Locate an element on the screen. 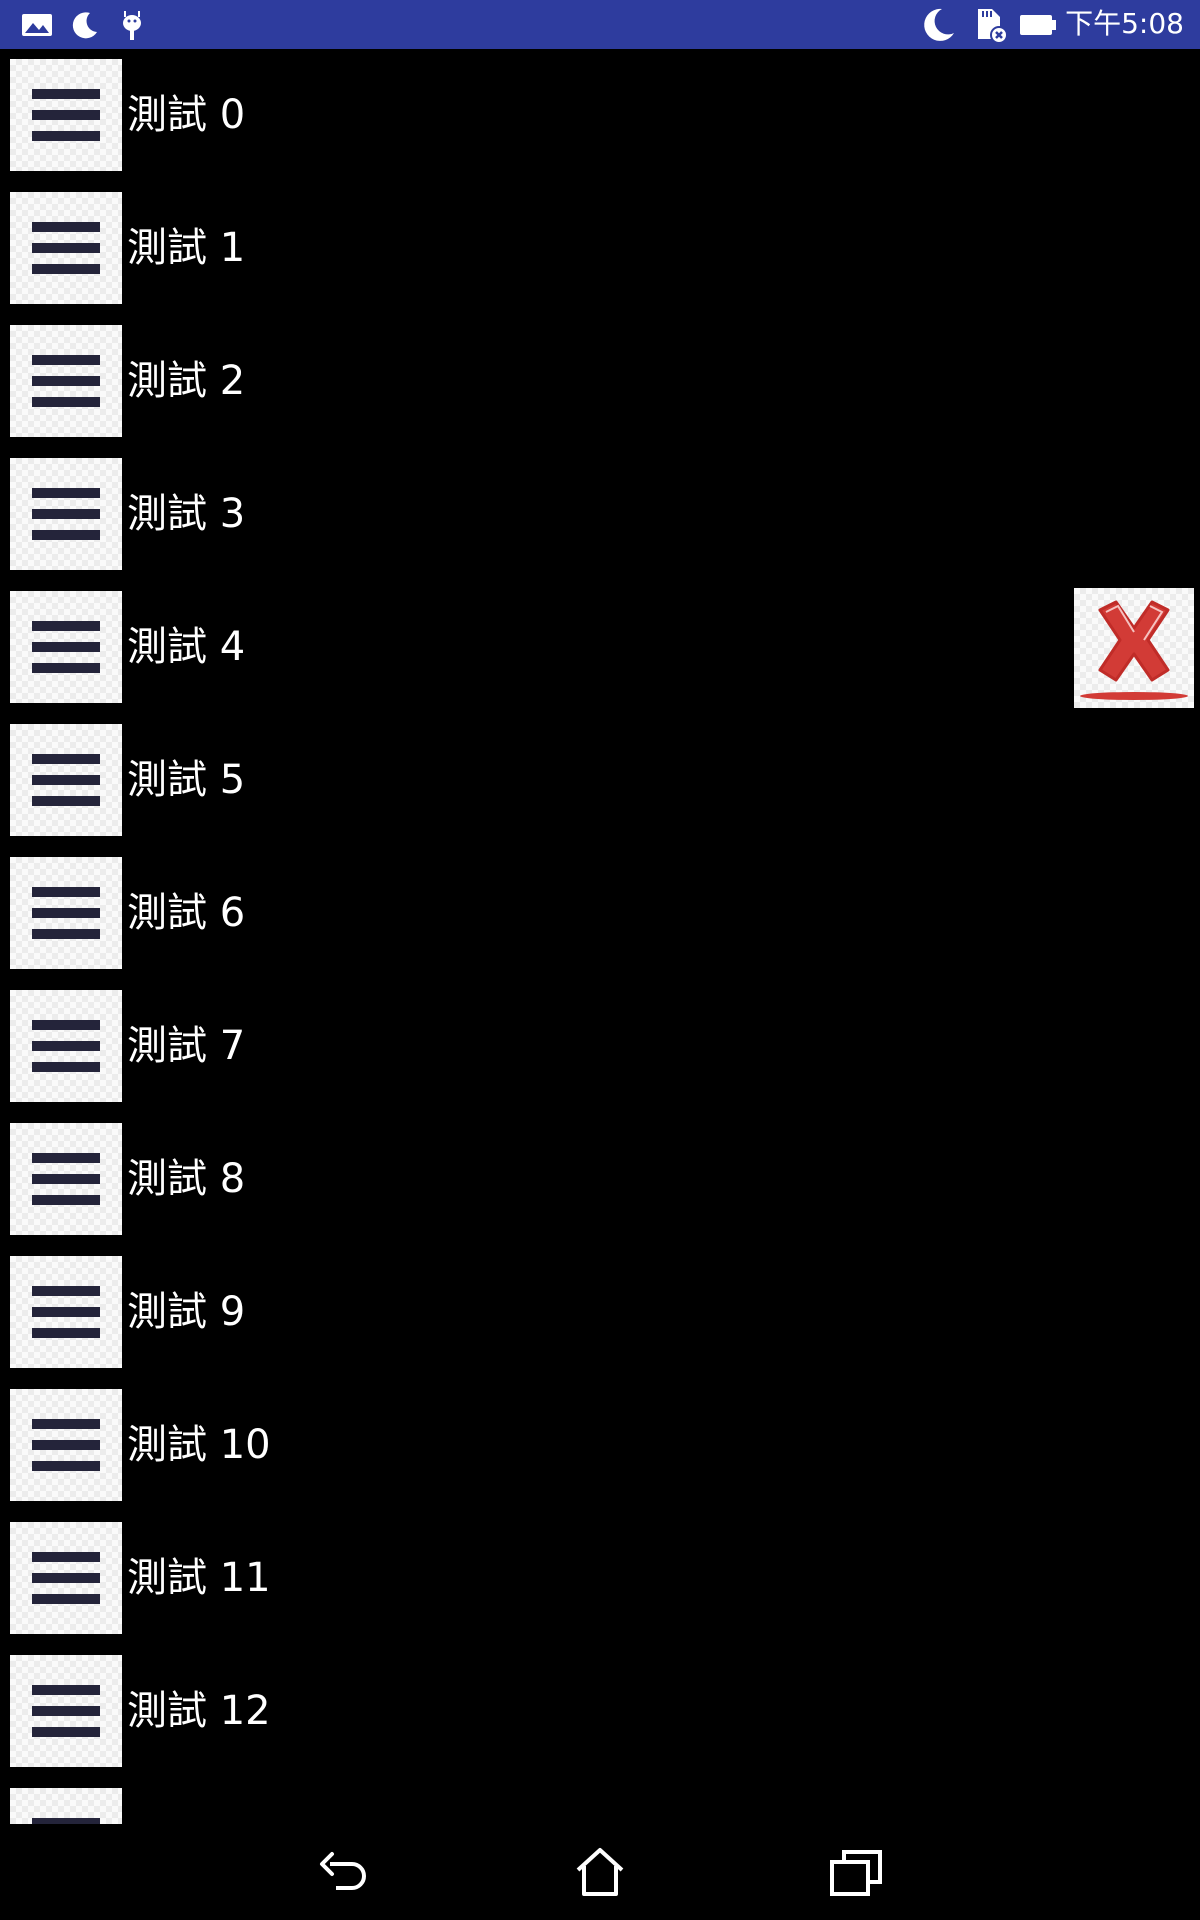 Image resolution: width=1200 pixels, height=1920 pixels. back-button is located at coordinates (344, 1872).